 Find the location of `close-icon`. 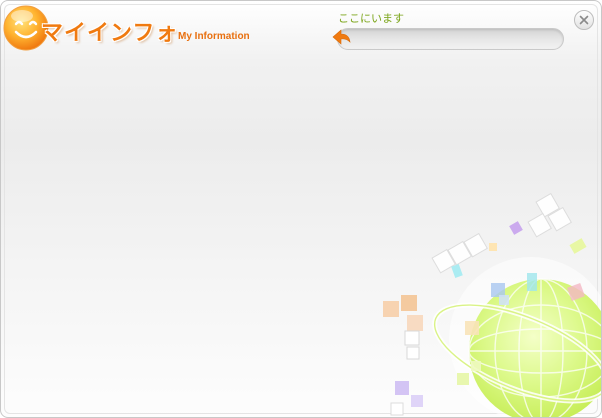

close-icon is located at coordinates (584, 20).